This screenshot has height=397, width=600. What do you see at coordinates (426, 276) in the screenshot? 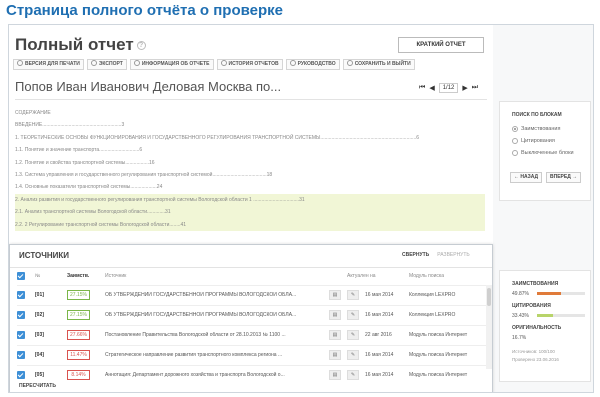
I see `column-search-module: Модуль поиска` at bounding box center [426, 276].